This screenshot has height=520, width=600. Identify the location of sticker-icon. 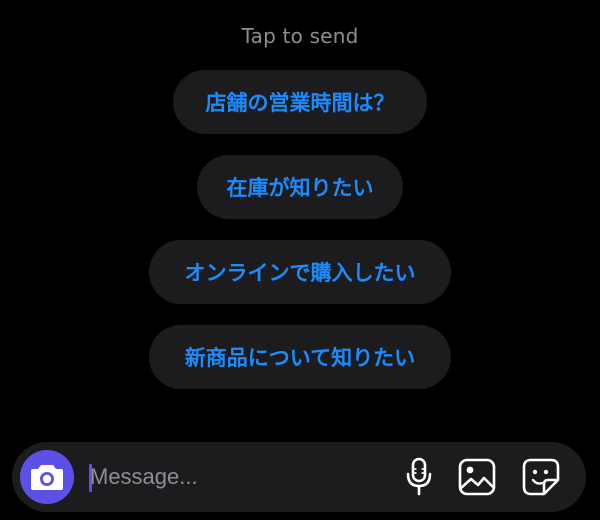
(541, 477).